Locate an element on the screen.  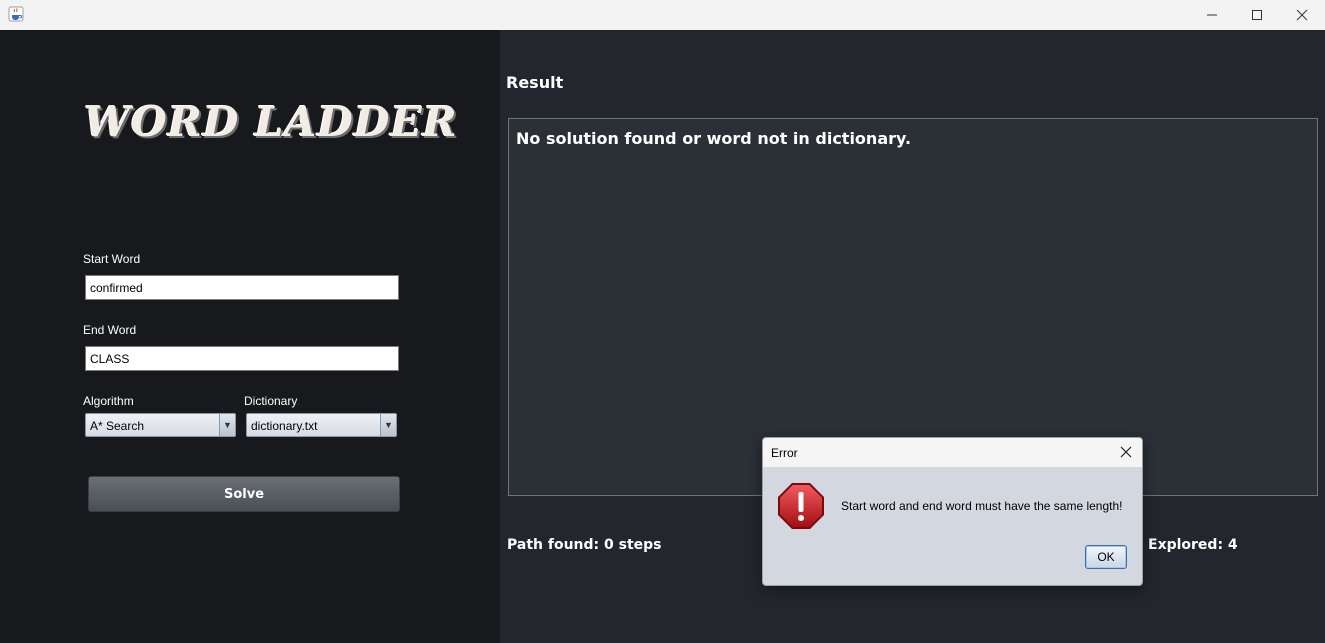
minimize-button is located at coordinates (1212, 15).